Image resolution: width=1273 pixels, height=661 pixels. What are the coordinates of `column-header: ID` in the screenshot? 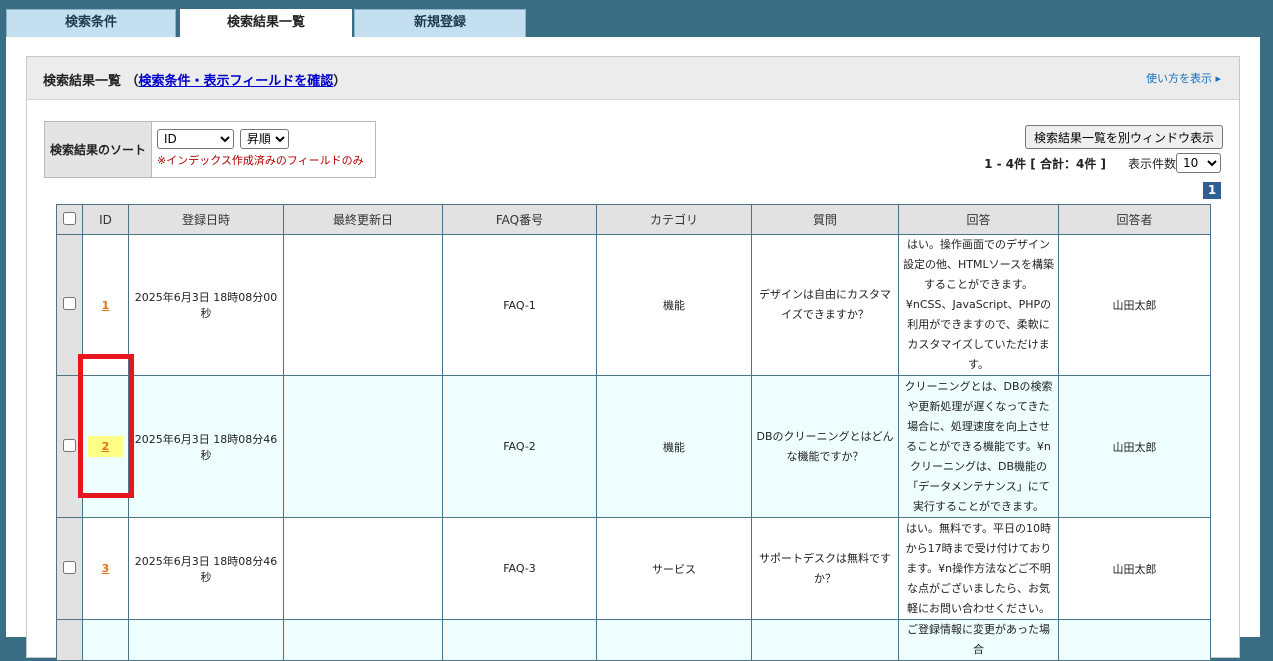 It's located at (105, 219).